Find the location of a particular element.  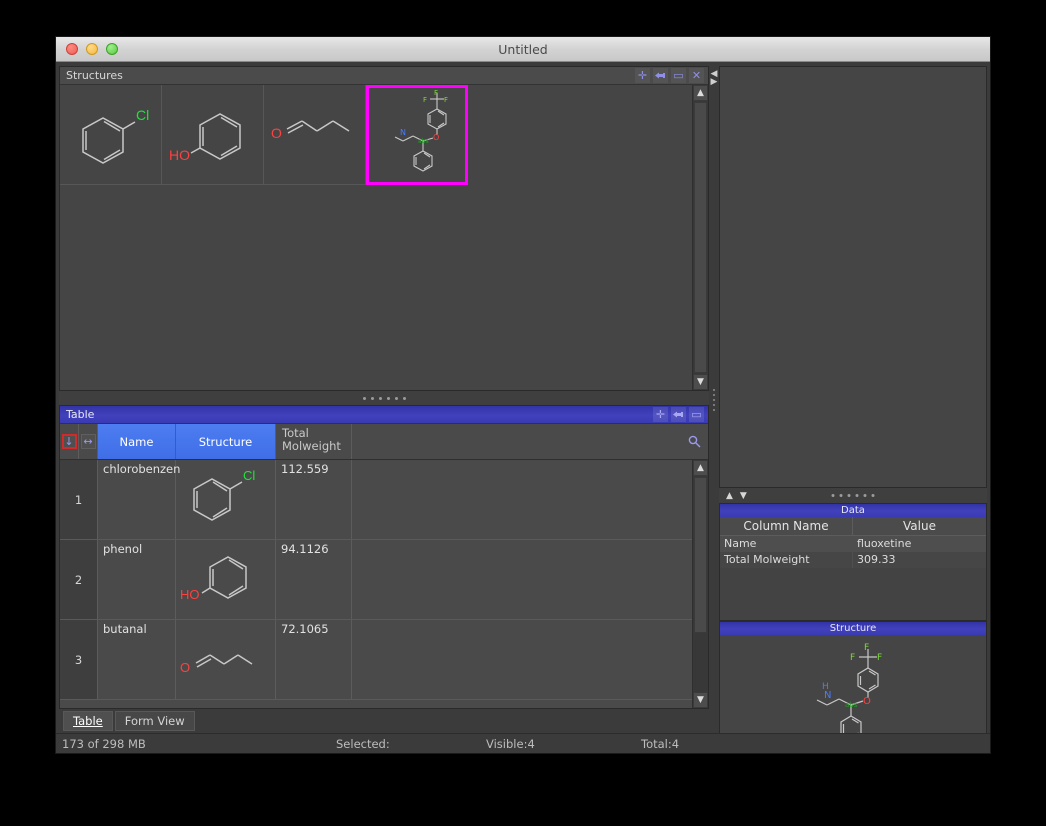

svg-text: abs is located at coordinates (851, 705).